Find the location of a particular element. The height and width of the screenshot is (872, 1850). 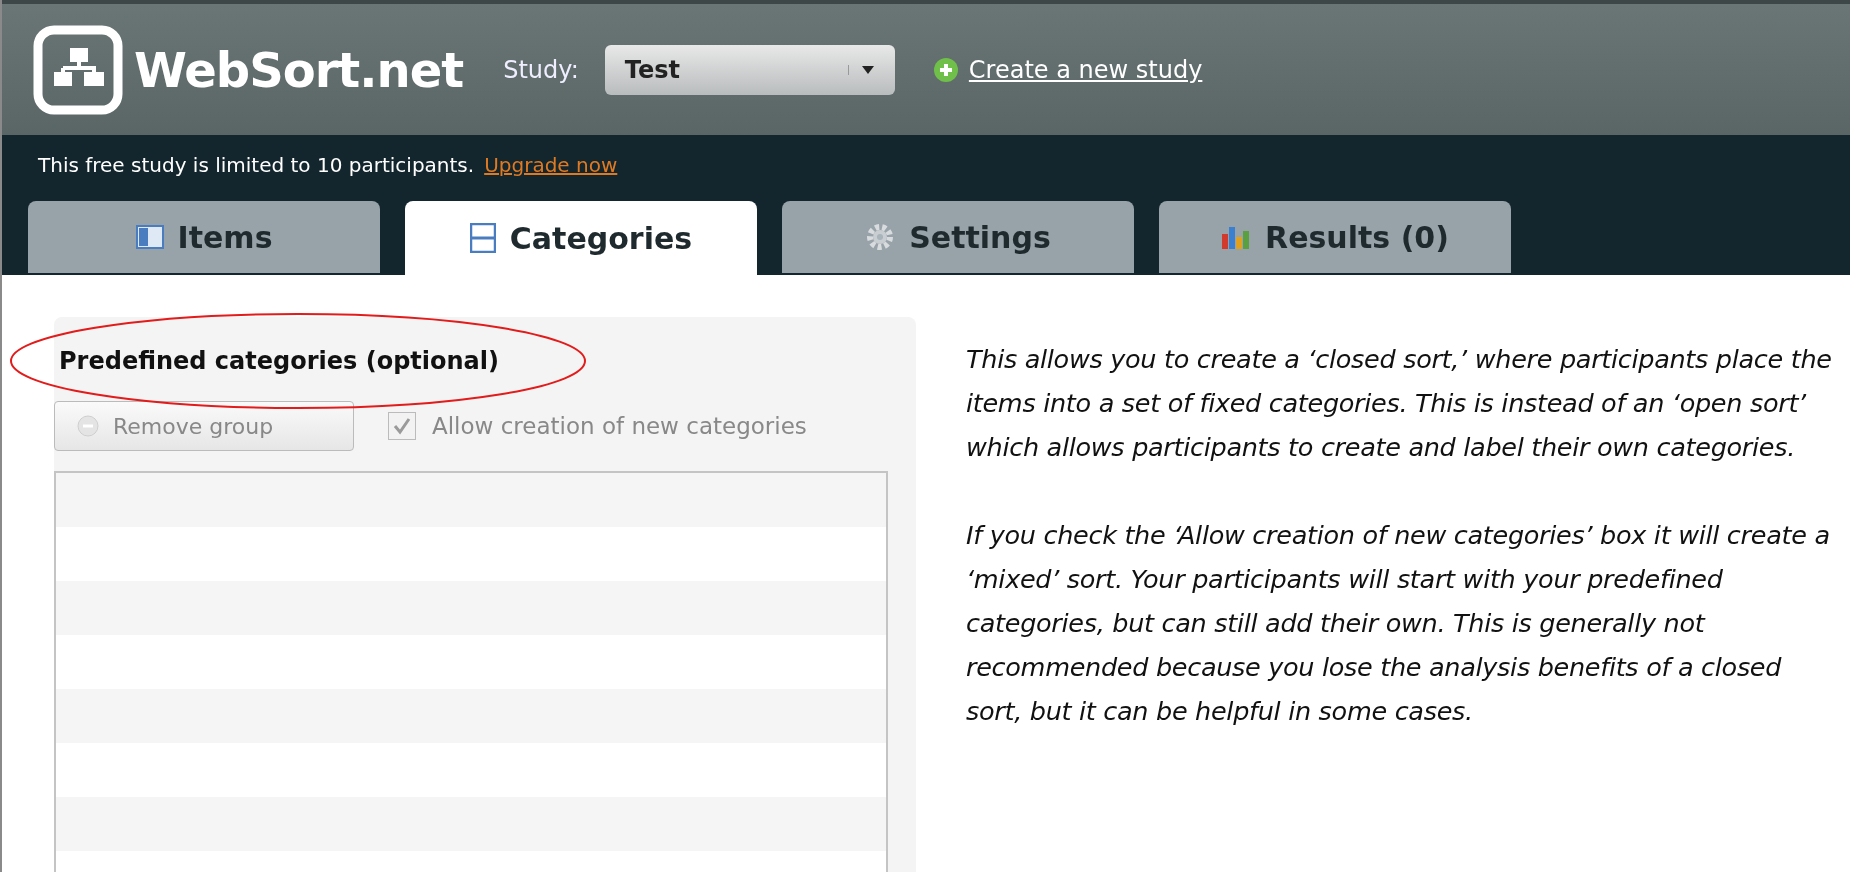

check-icon is located at coordinates (402, 426).